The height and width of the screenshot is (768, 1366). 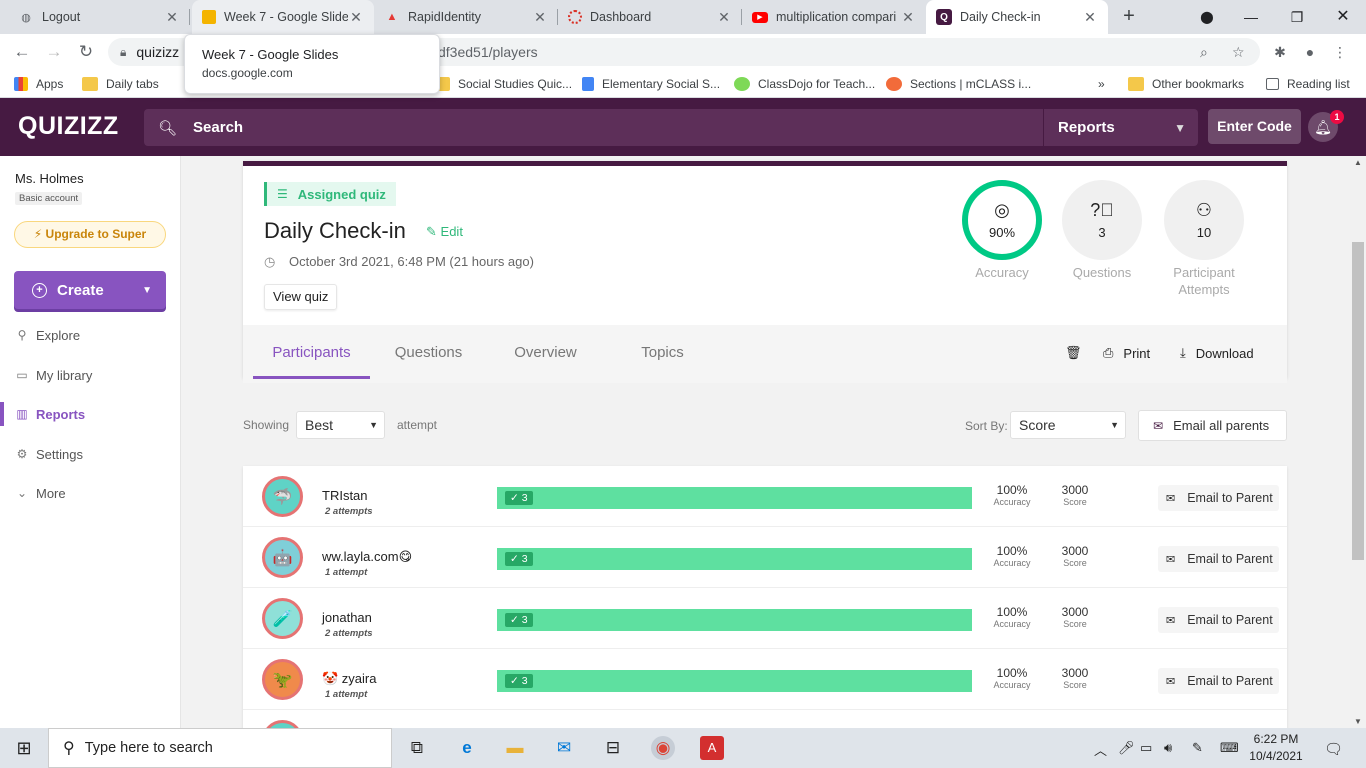 I want to click on tab-overview: Overview, so click(x=545, y=352).